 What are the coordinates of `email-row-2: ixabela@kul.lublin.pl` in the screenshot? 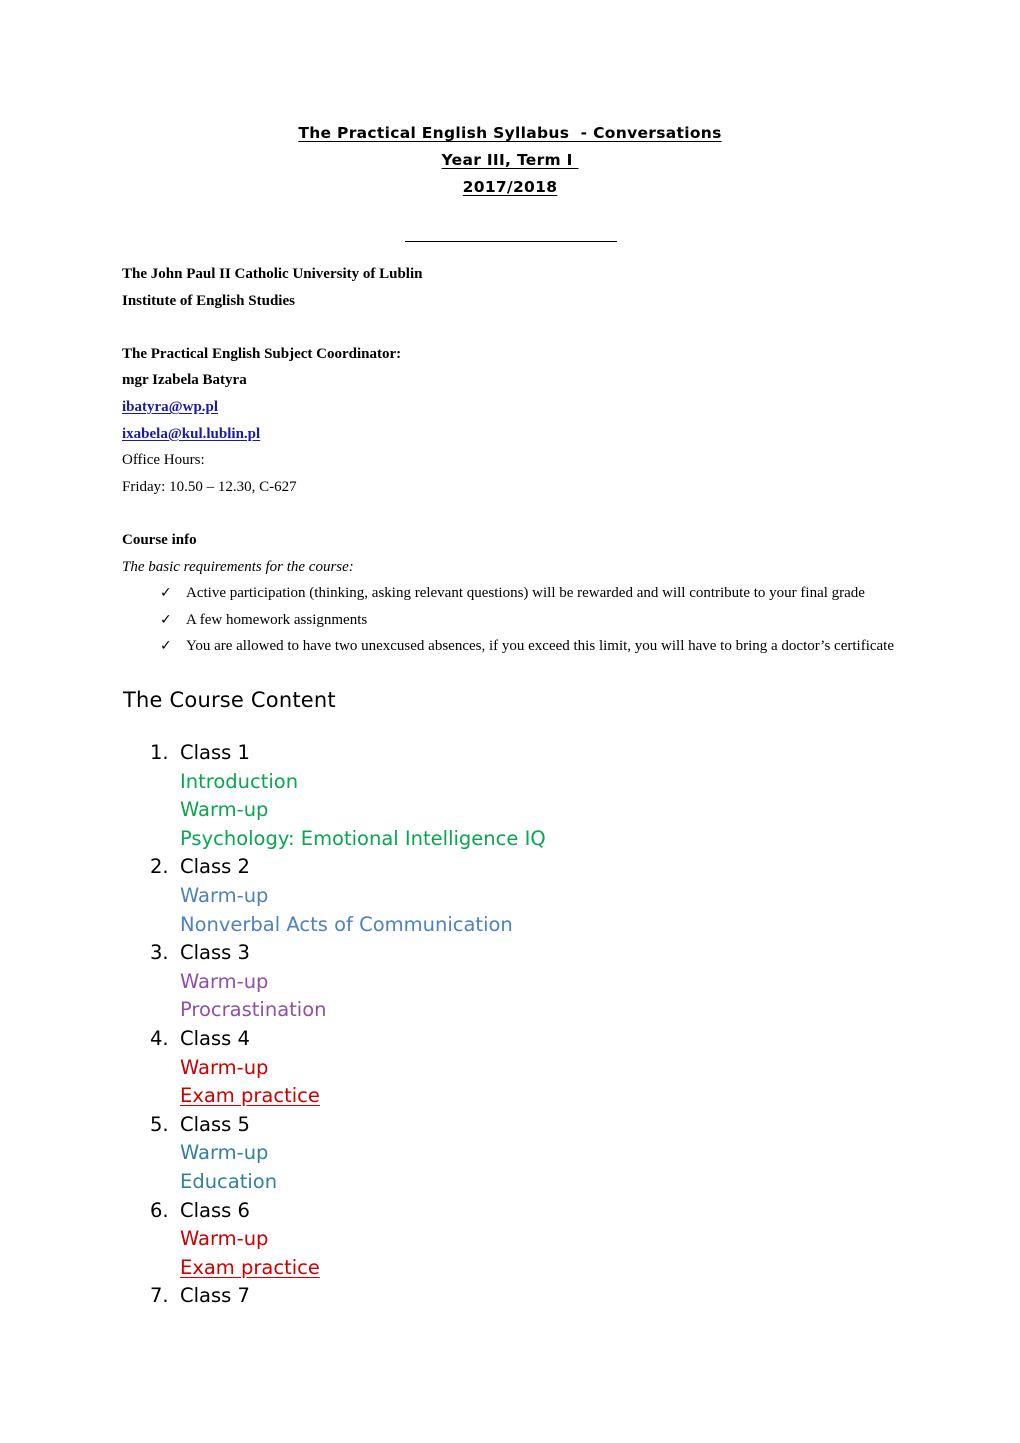 It's located at (517, 434).